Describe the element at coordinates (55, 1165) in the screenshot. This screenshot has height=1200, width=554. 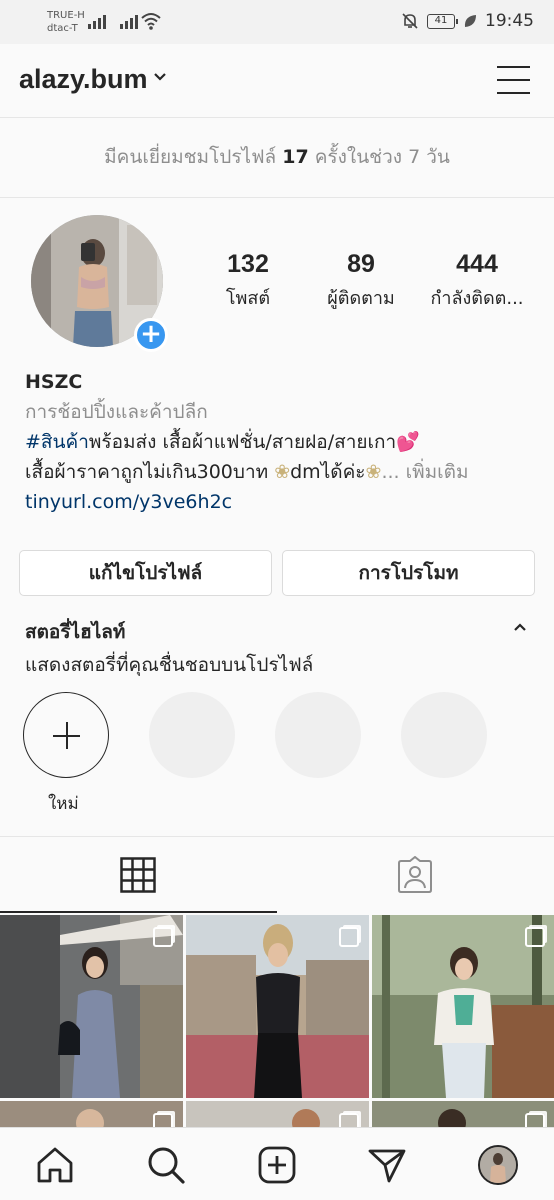
I see `home-icon` at that location.